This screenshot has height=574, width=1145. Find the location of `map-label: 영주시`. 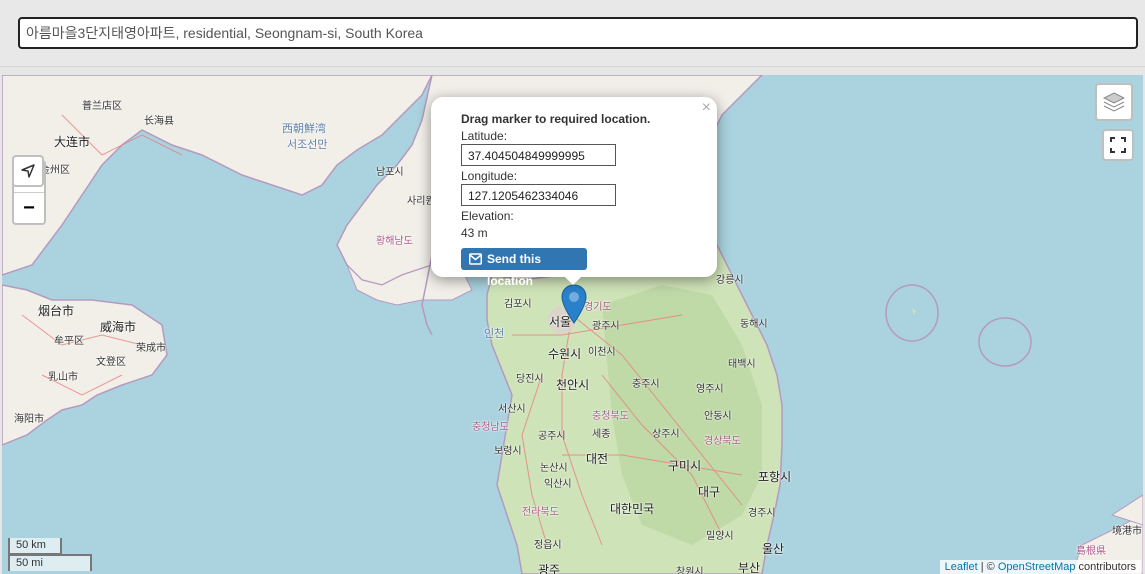

map-label: 영주시 is located at coordinates (710, 389).